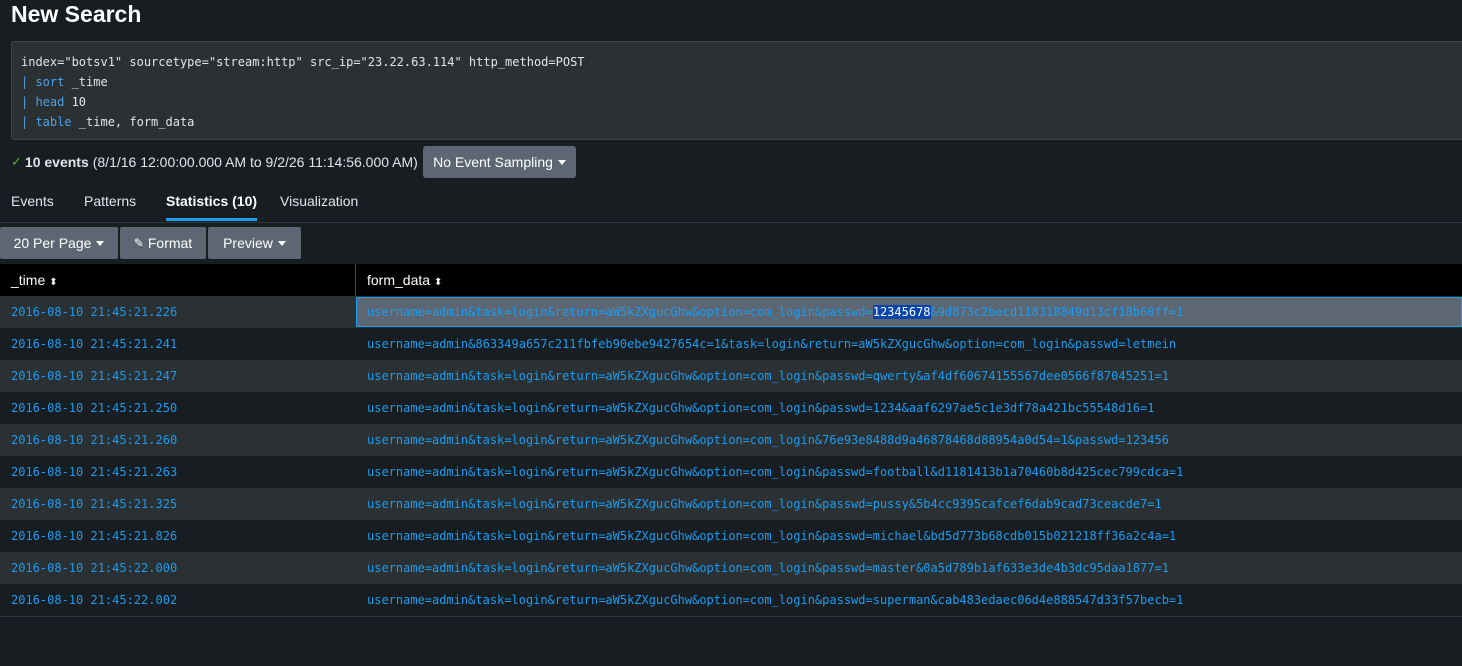 Image resolution: width=1462 pixels, height=666 pixels. I want to click on checkmark-icon: ✓, so click(16, 161).